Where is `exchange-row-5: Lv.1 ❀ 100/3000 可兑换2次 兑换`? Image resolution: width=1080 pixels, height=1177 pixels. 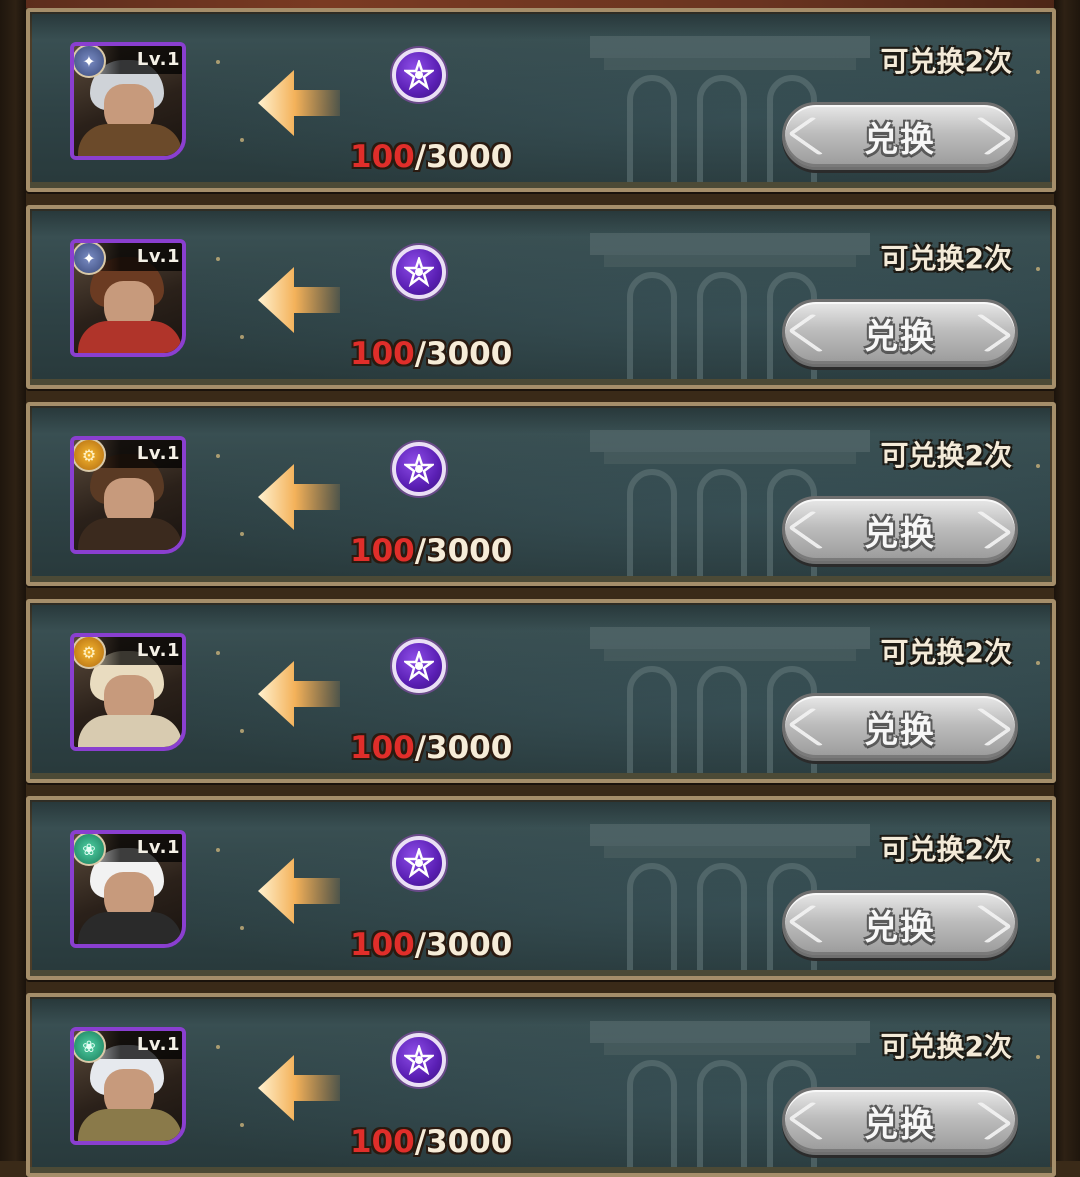
exchange-row-5: Lv.1 ❀ 100/3000 可兑换2次 兑换 is located at coordinates (541, 888).